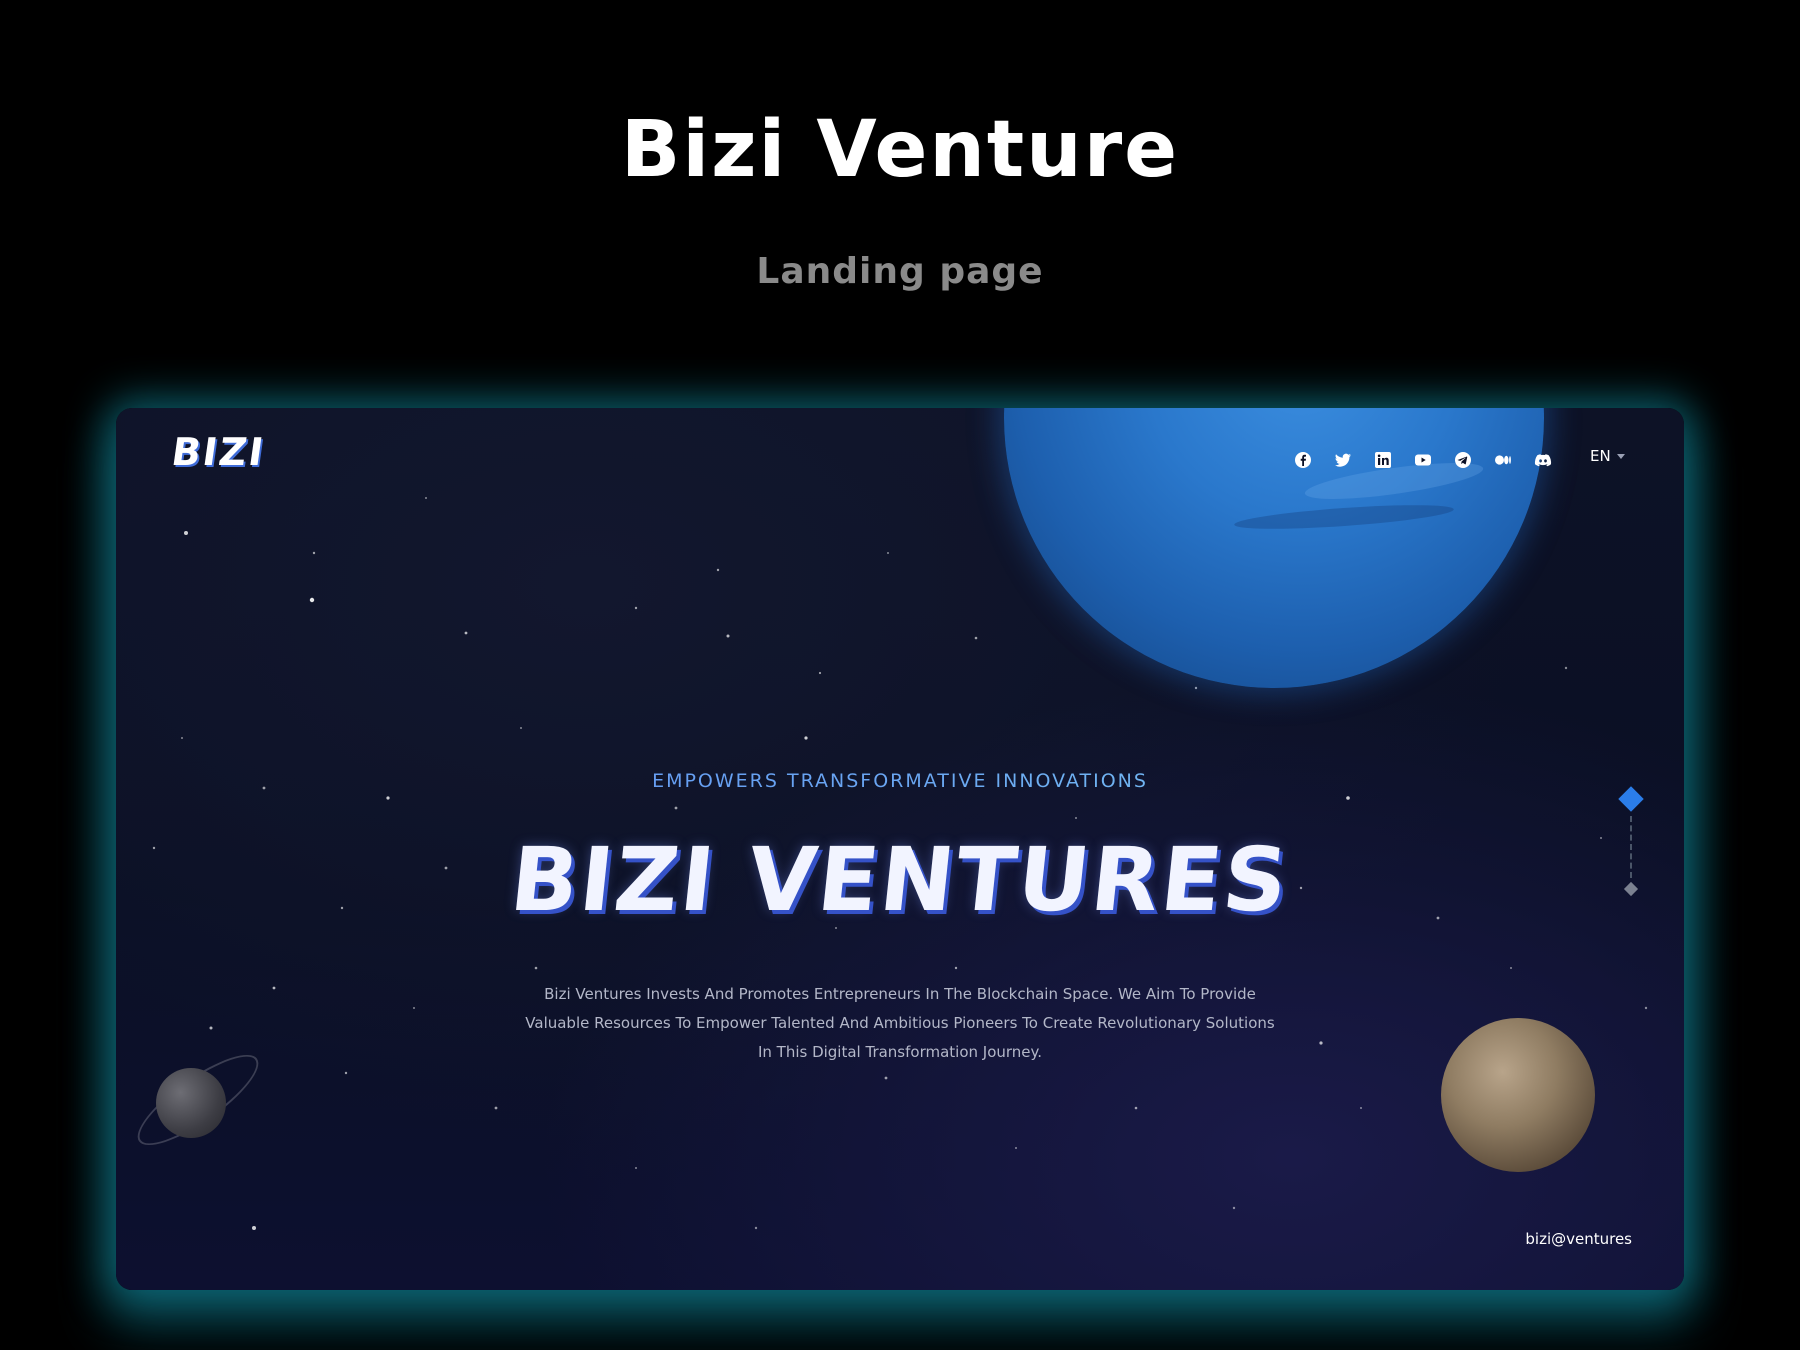 The width and height of the screenshot is (1800, 1350). I want to click on pager-connector, so click(1631, 847).